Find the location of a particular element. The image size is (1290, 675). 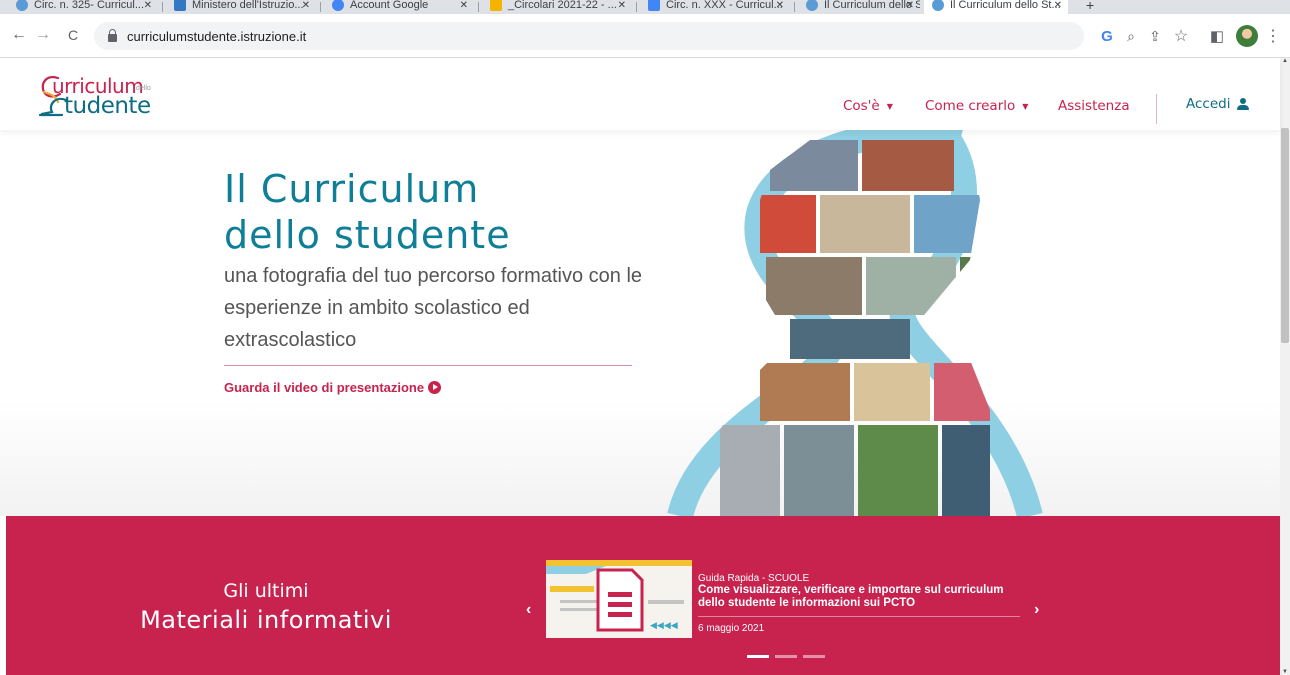

nav-label: Come crearlo is located at coordinates (970, 106).